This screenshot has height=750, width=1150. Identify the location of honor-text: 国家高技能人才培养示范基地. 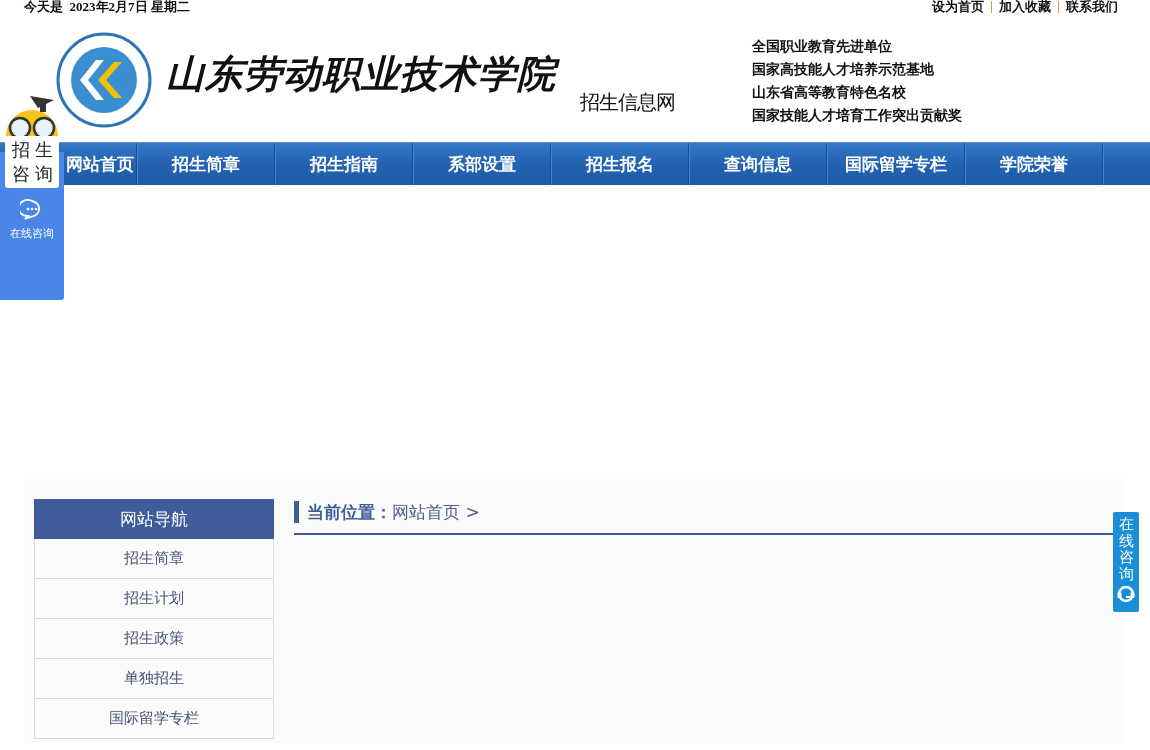
(843, 68).